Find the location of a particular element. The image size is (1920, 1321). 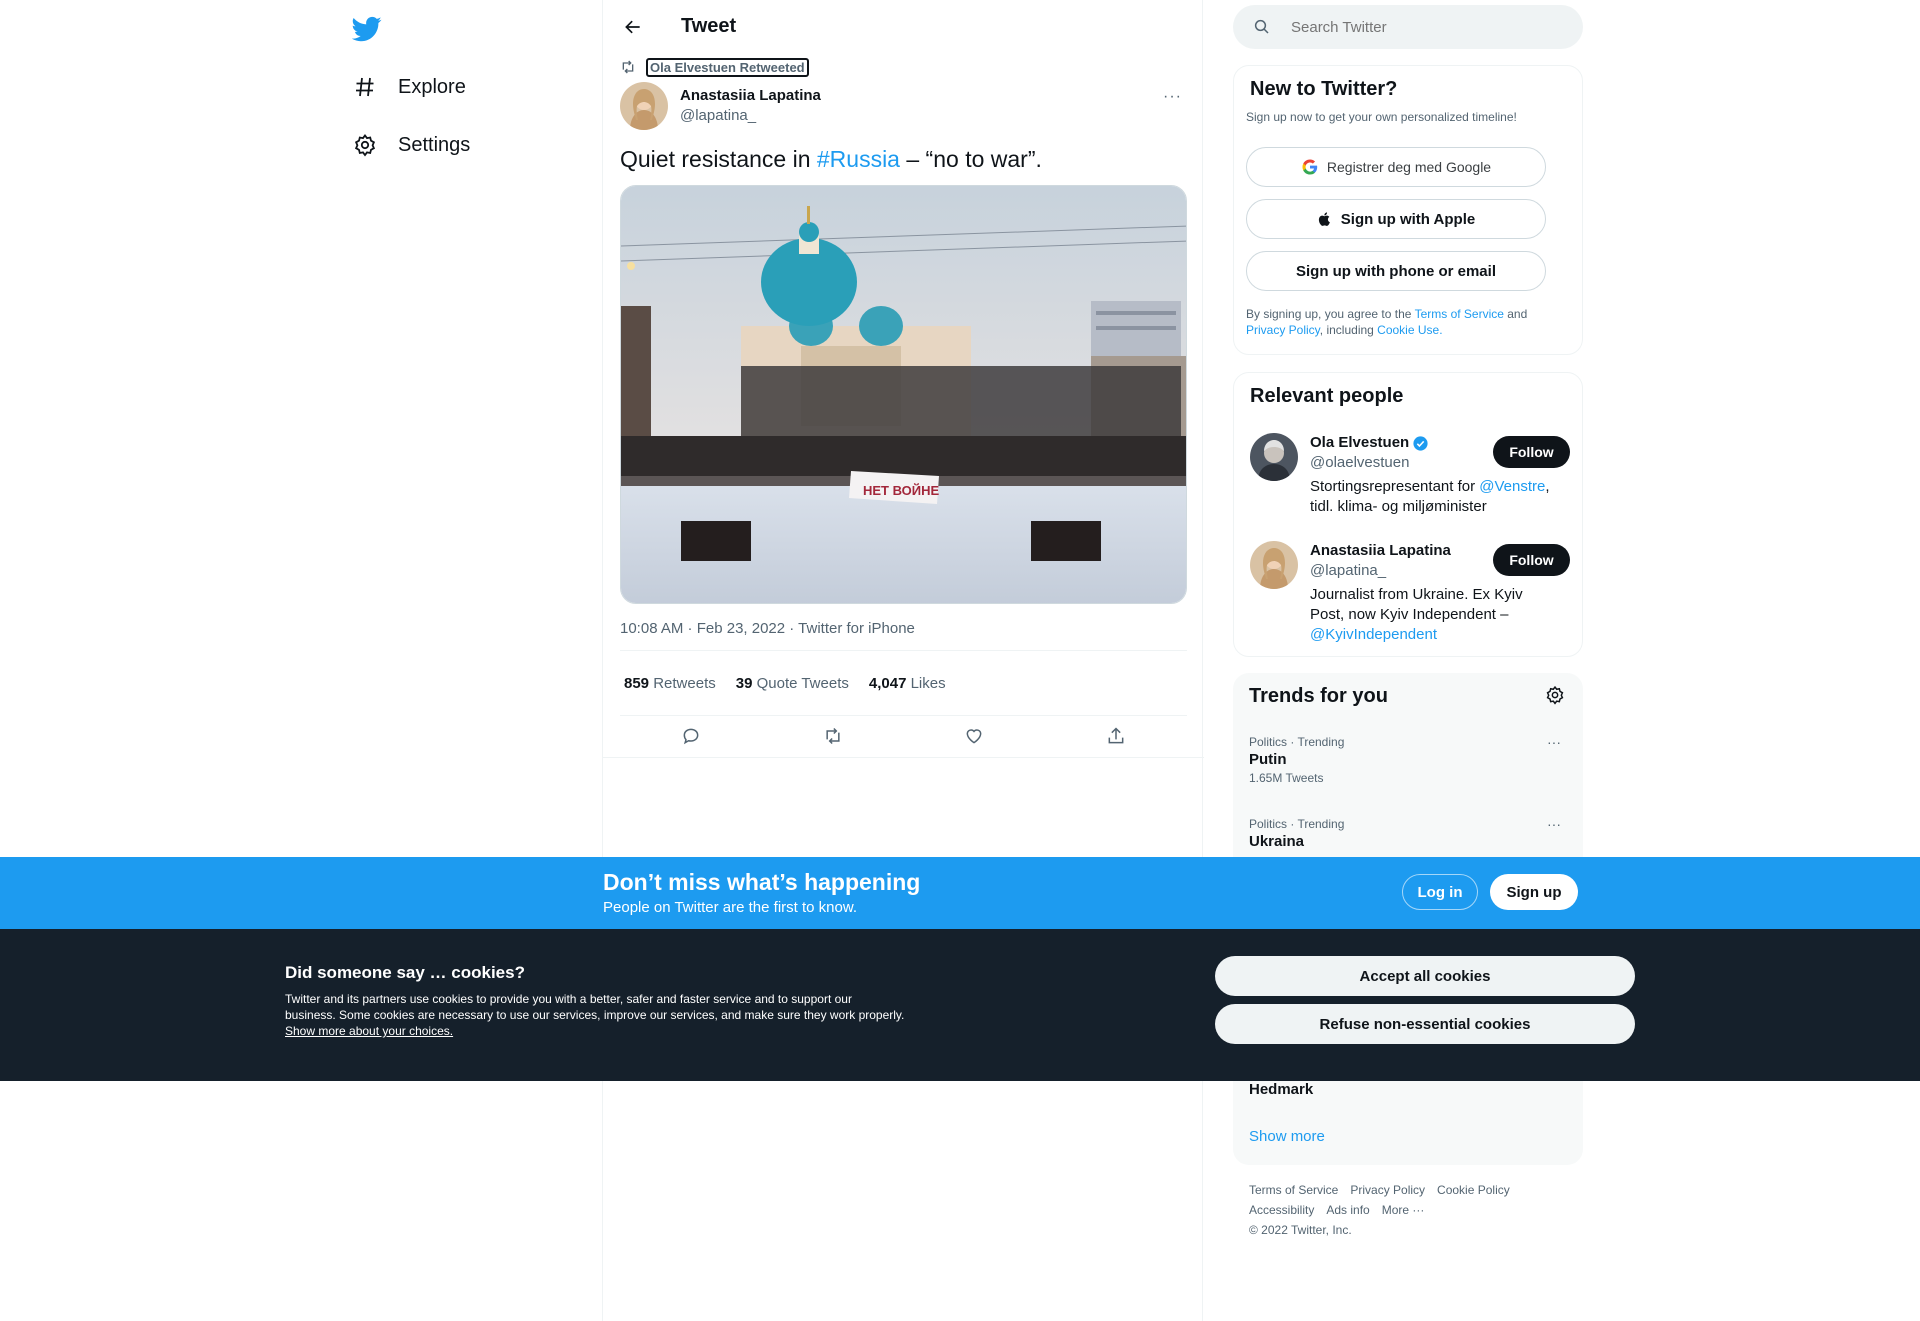

login-button: Log in is located at coordinates (1440, 892).